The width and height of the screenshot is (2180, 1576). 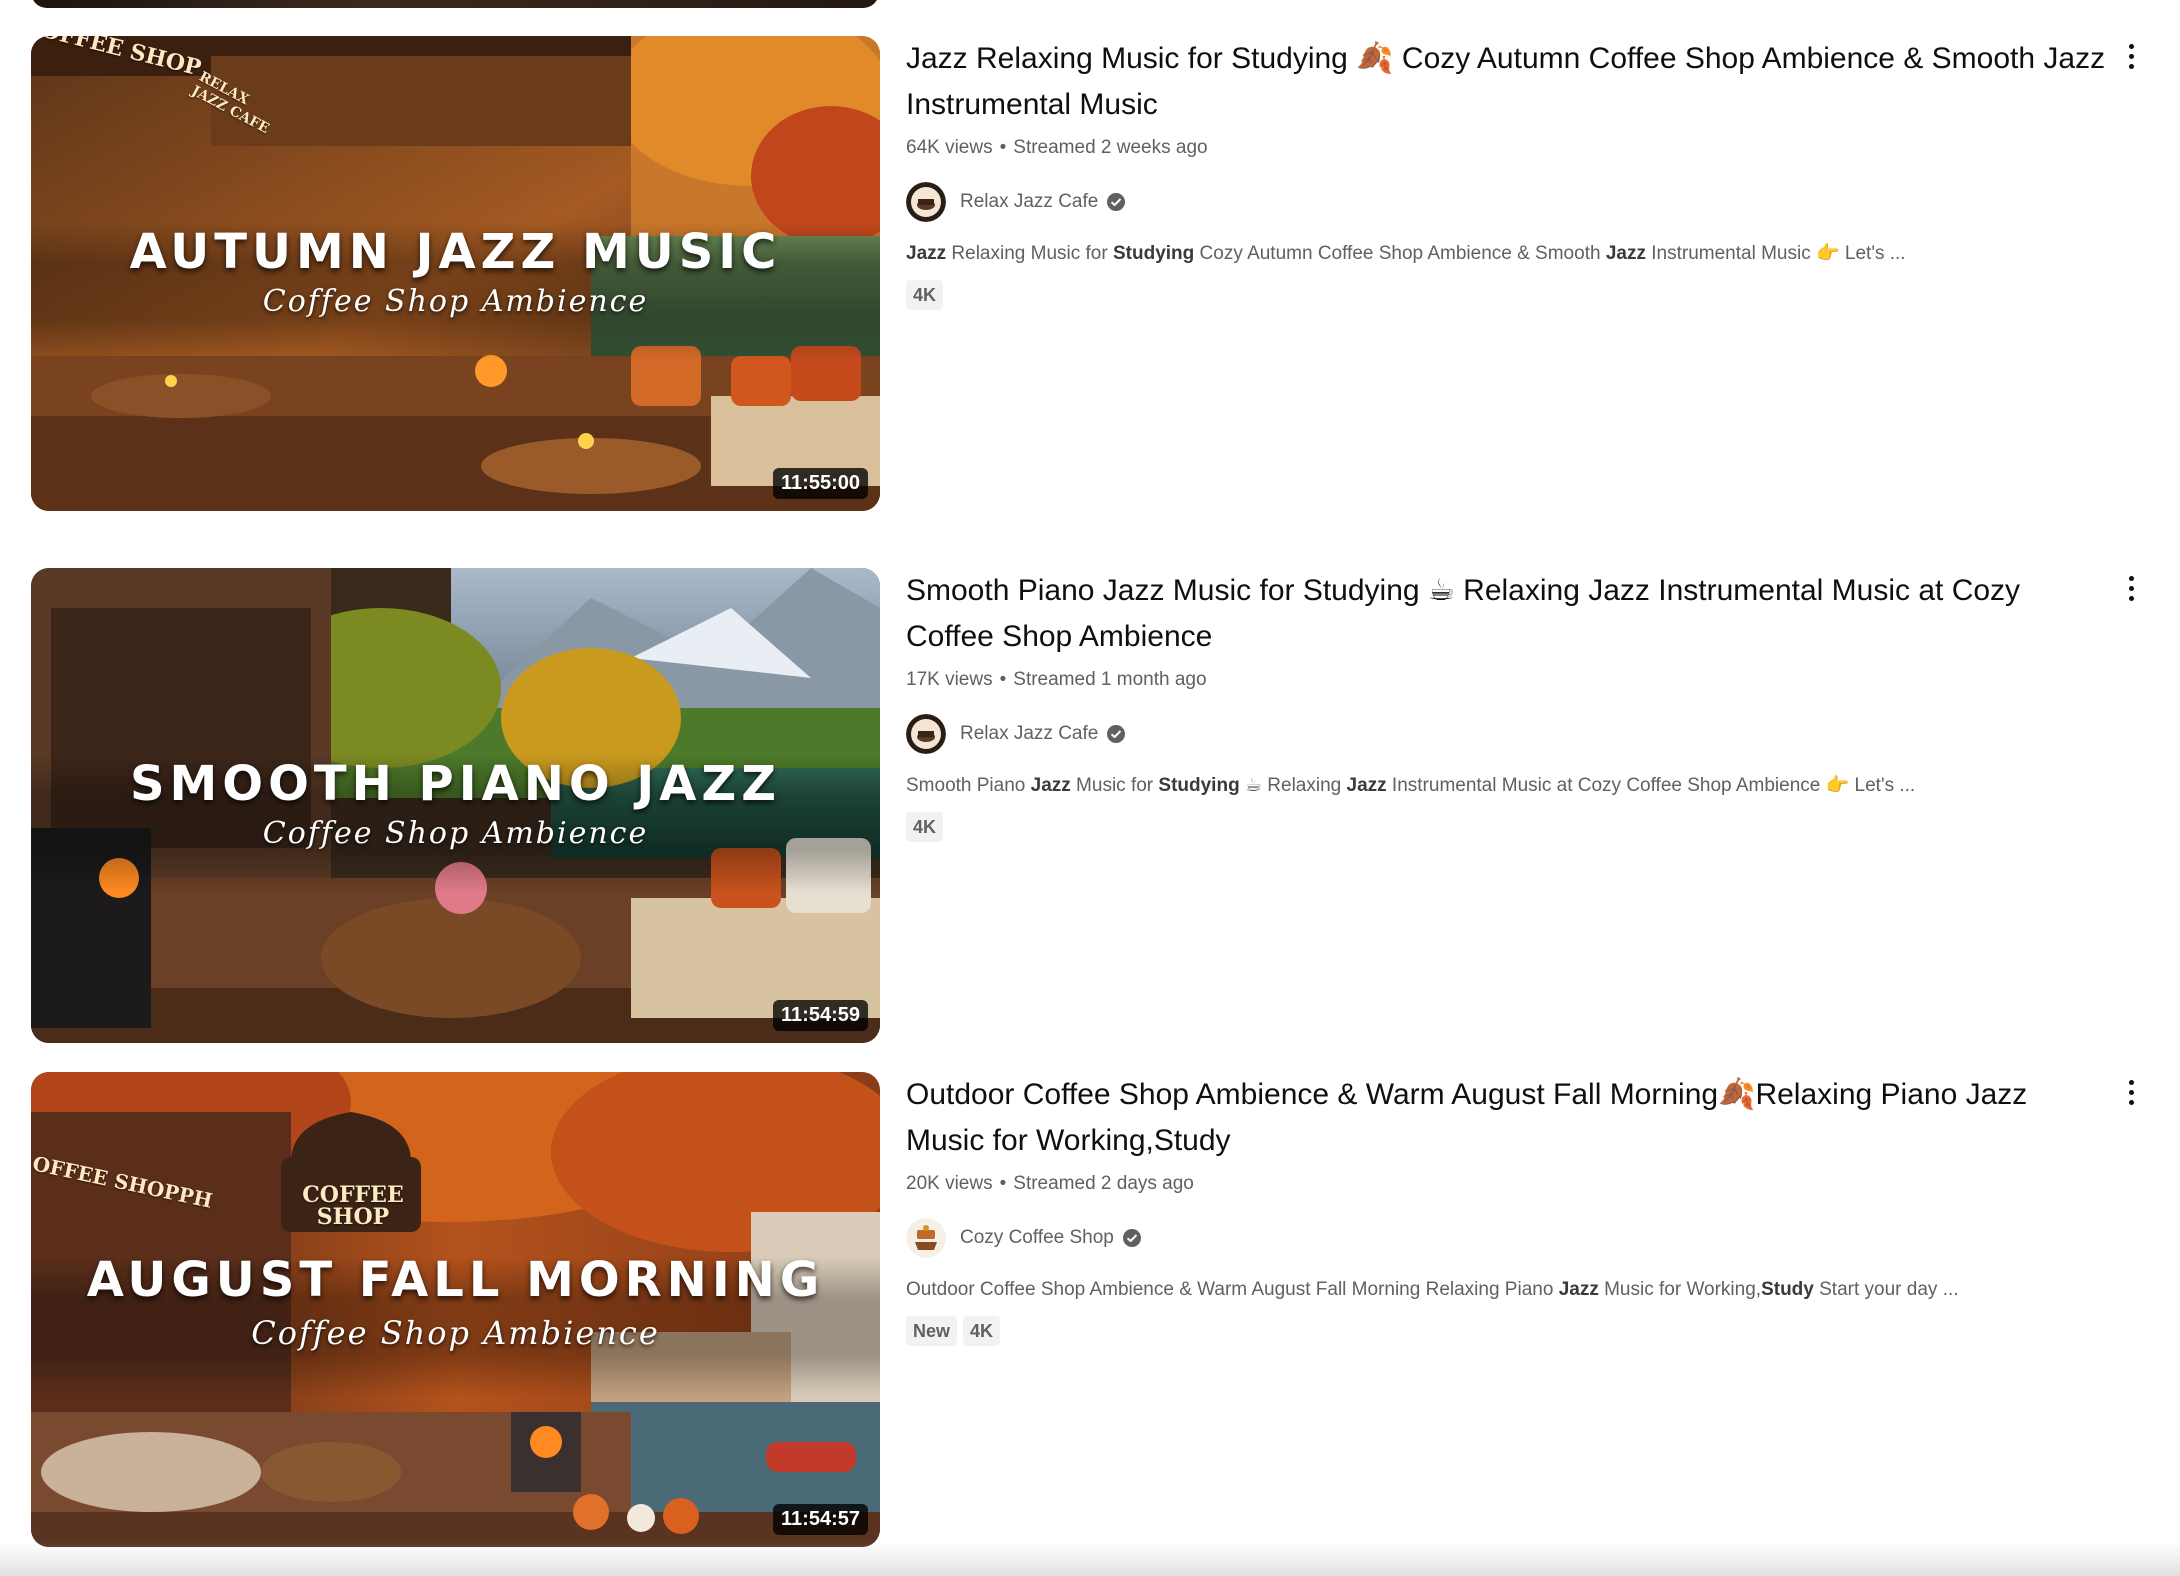 I want to click on video-metadata: 17K views • Streamed 1 month ago, so click(x=1506, y=680).